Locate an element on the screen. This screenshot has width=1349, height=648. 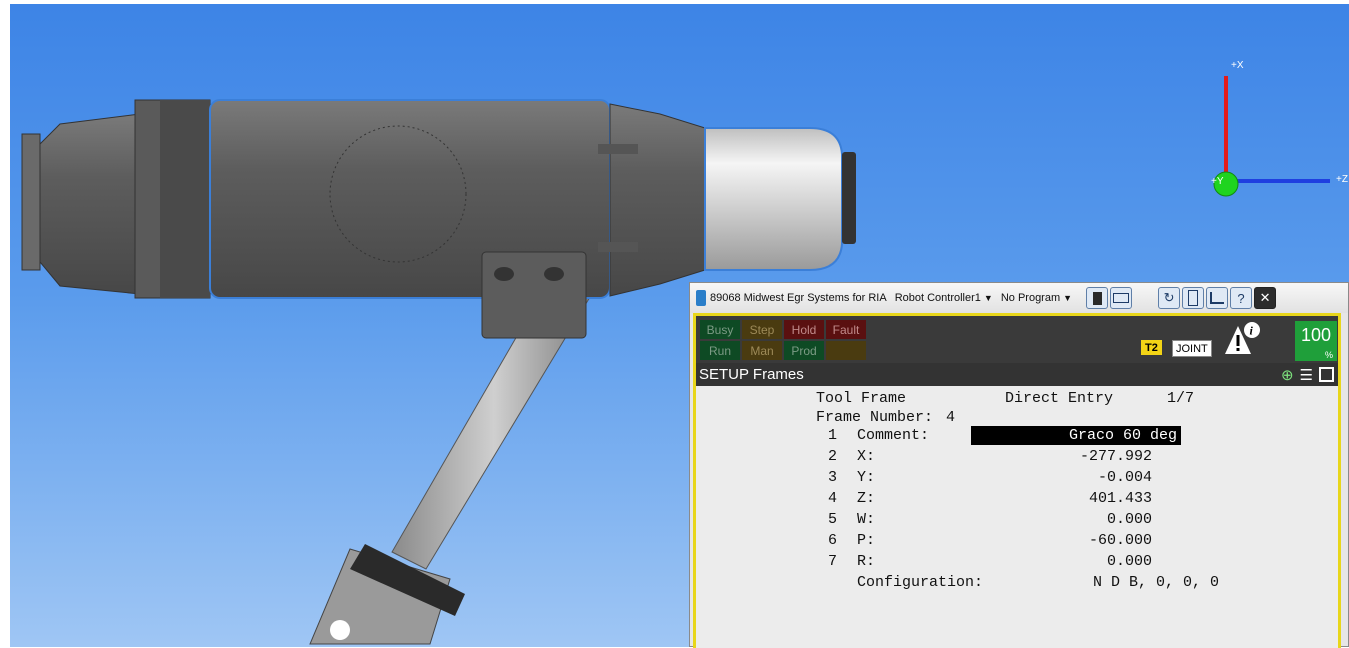
axis-triad: +X +Y +Z is located at coordinates (1279, 128).